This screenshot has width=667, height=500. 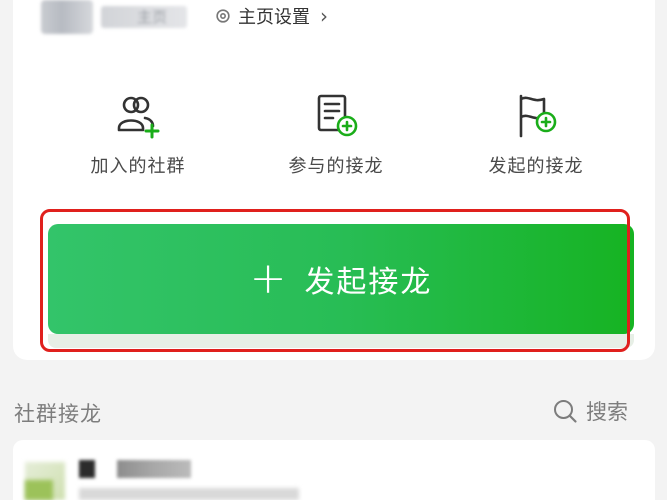 What do you see at coordinates (538, 116) in the screenshot?
I see `started-flag-icon` at bounding box center [538, 116].